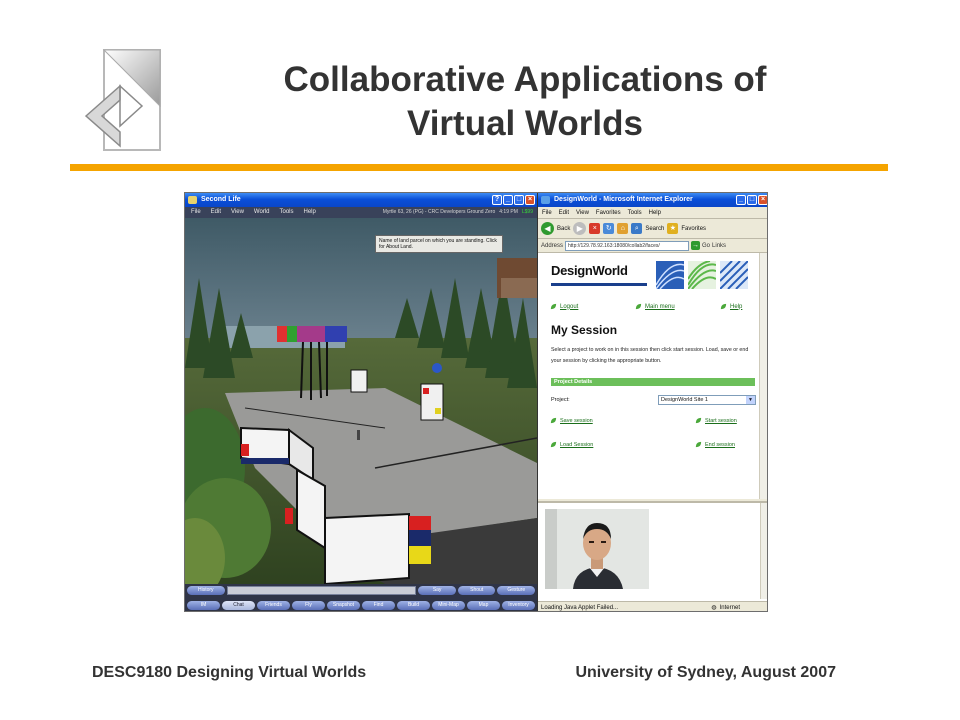  I want to click on main-menu-link-label: Main menu, so click(660, 307).